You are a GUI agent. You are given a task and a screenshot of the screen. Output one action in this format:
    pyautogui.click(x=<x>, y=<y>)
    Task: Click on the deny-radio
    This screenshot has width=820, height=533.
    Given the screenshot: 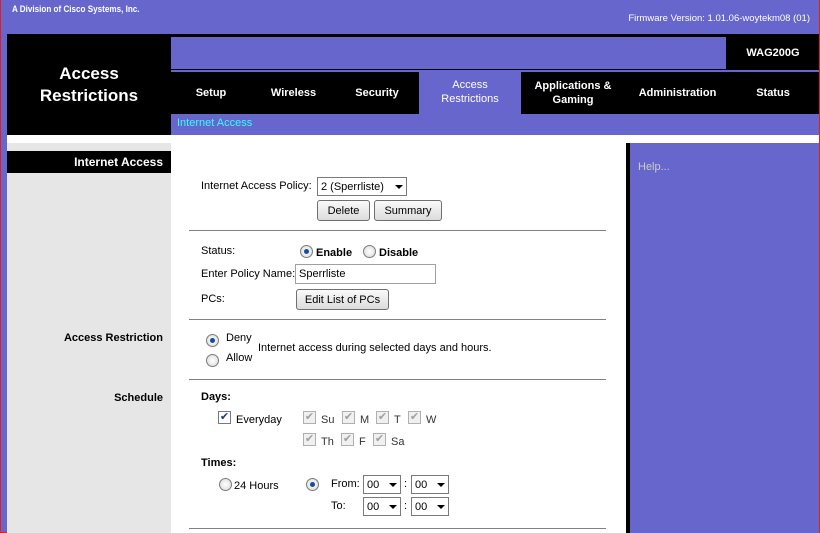 What is the action you would take?
    pyautogui.click(x=212, y=340)
    